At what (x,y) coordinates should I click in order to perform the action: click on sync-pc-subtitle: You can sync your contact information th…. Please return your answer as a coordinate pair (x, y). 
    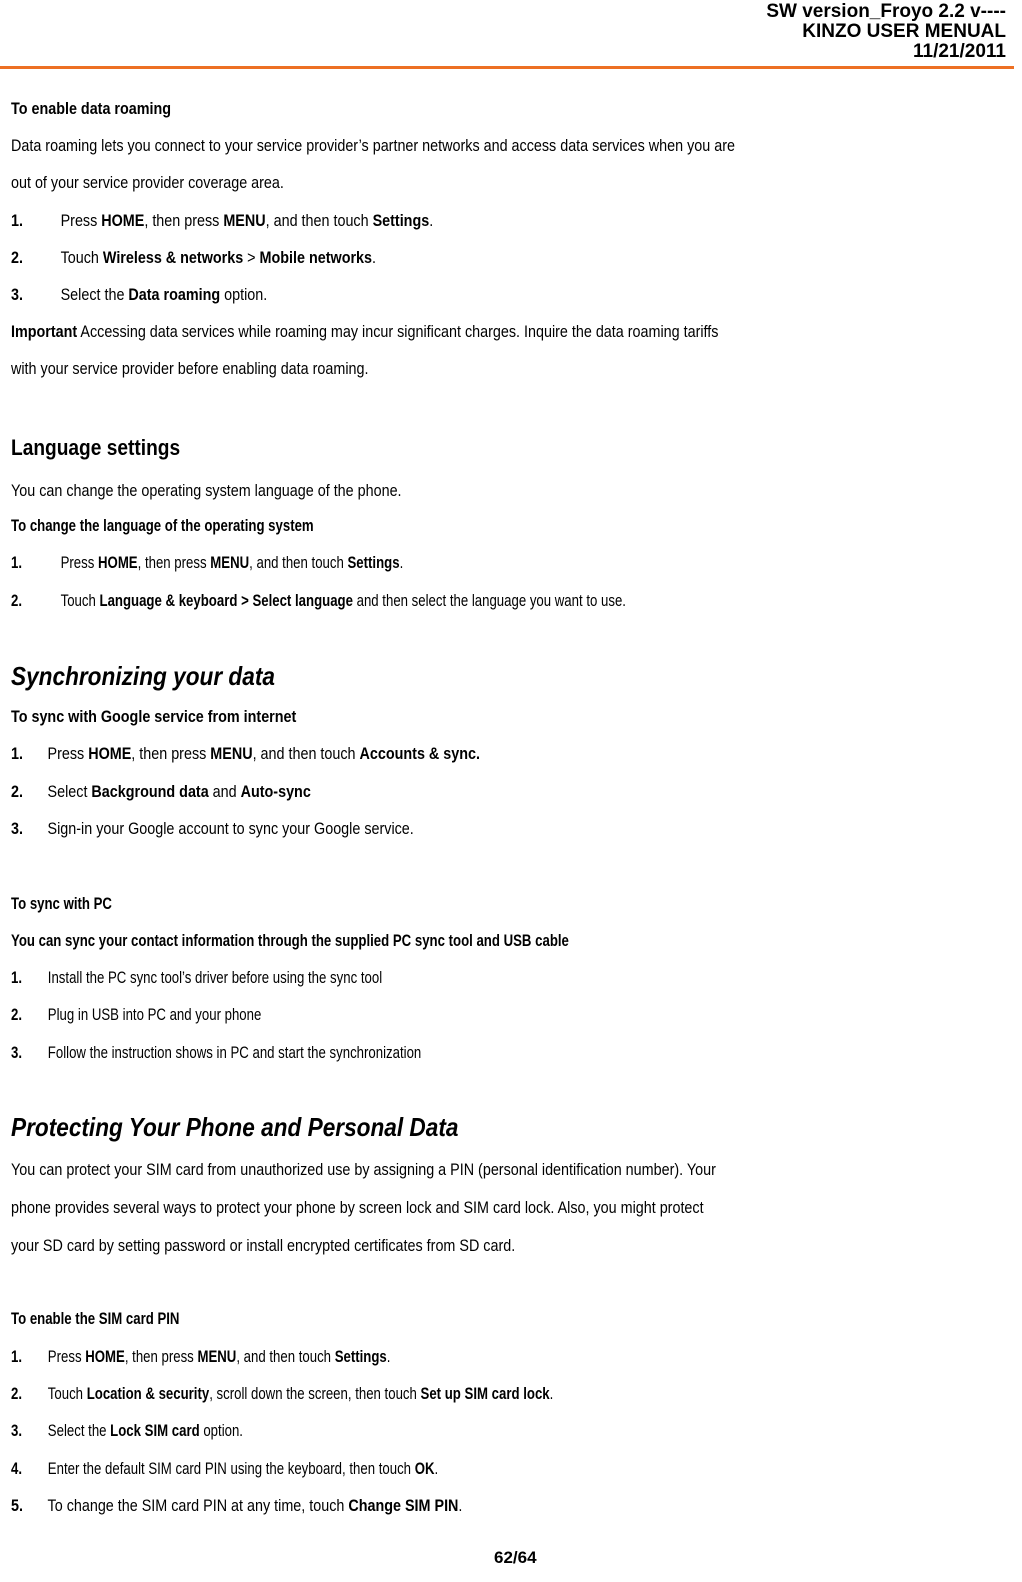
    Looking at the image, I should click on (290, 941).